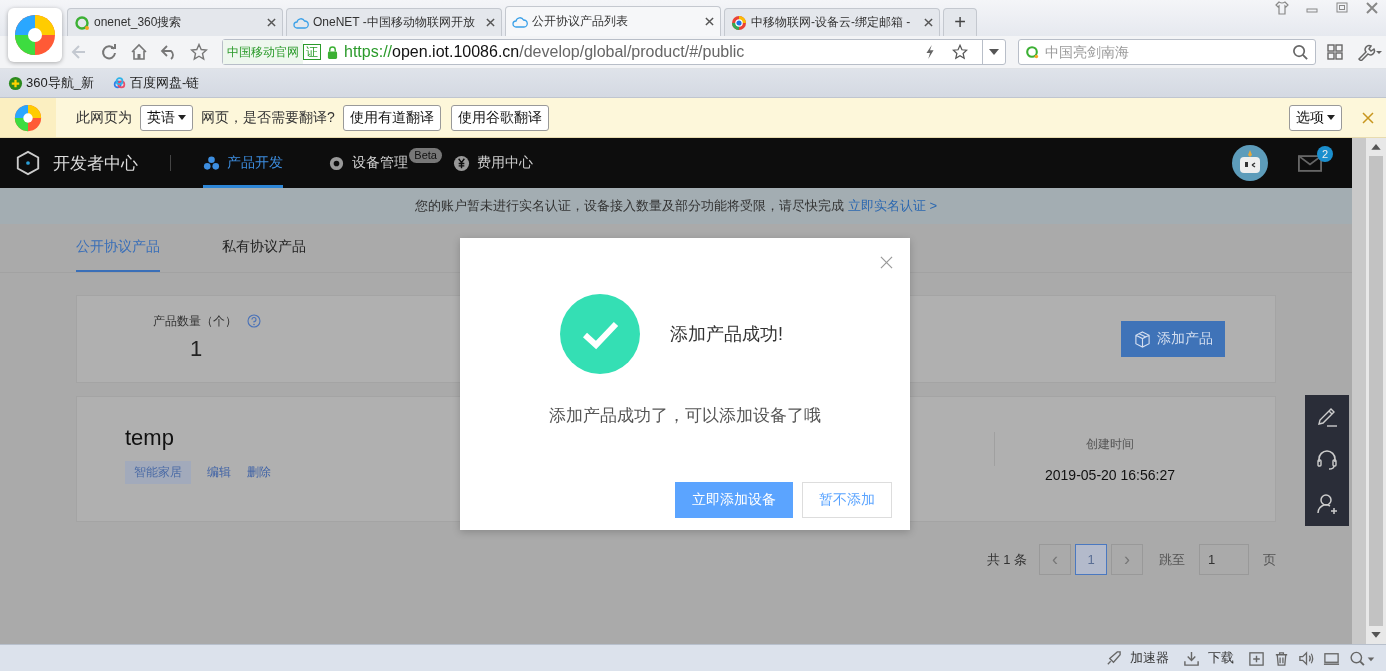  I want to click on category-tag: 智能家居, so click(158, 472).